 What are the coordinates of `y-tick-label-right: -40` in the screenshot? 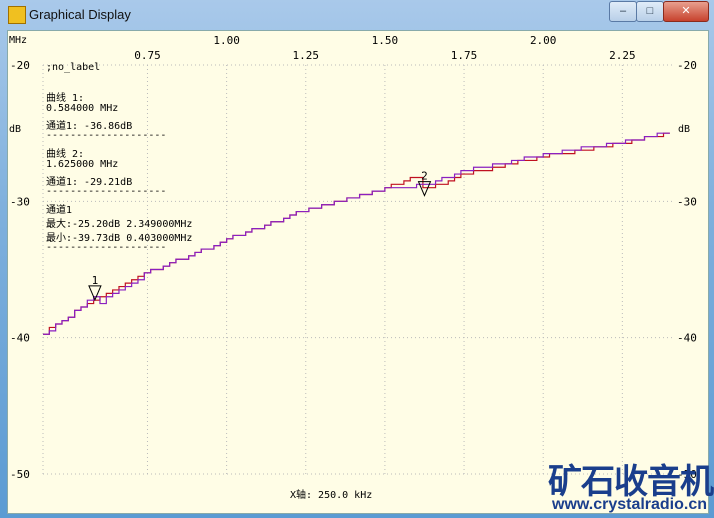 It's located at (687, 338).